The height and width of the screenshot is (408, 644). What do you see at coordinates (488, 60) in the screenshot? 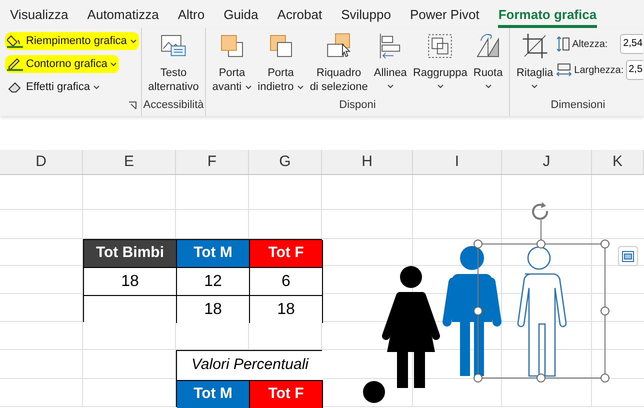
I see `ribbon-button: Ruota` at bounding box center [488, 60].